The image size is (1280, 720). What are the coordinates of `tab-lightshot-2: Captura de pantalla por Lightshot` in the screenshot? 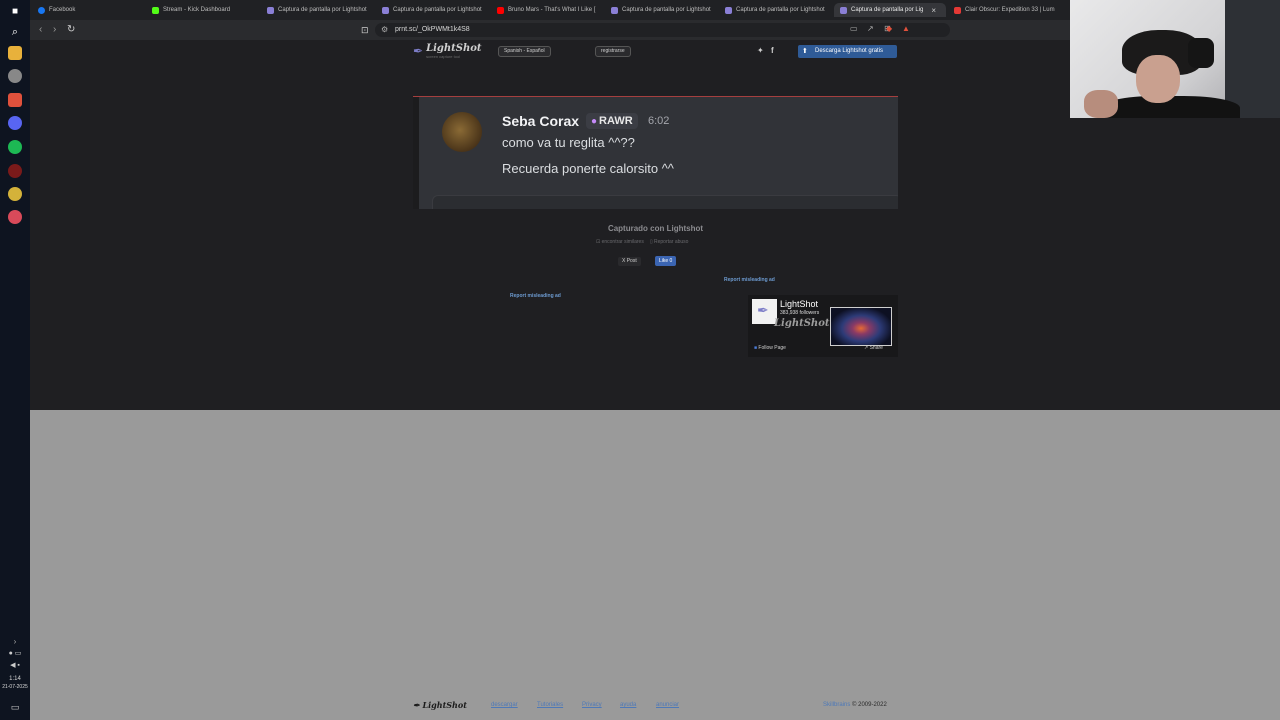 It's located at (434, 10).